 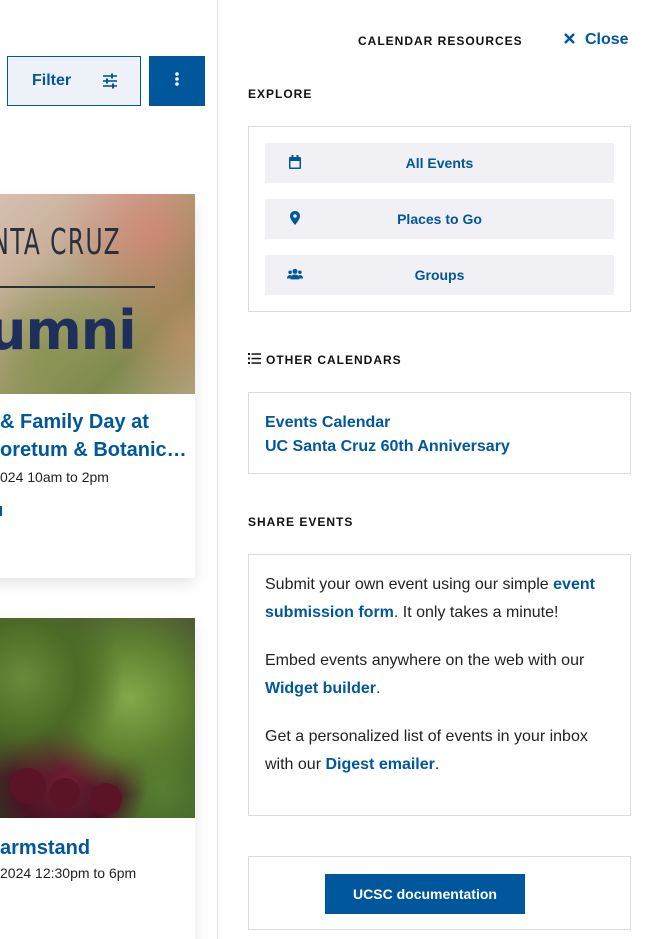 I want to click on calendar-link-60th-anniversary: UC Santa Cruz 60th Anniversary, so click(x=439, y=447).